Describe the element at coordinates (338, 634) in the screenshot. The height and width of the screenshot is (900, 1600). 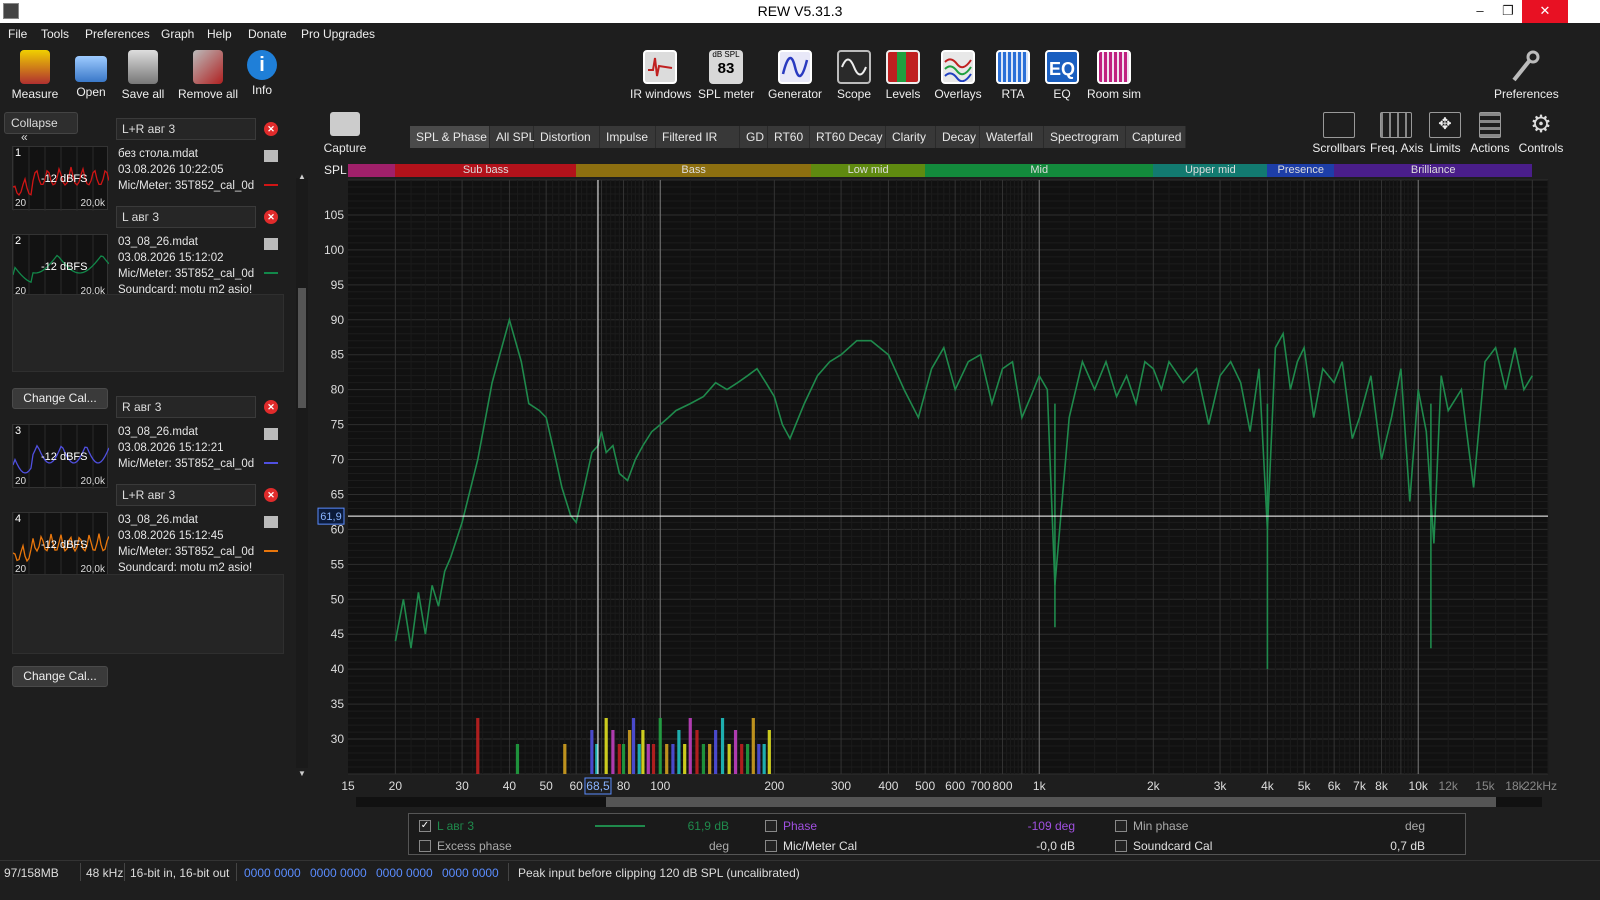
I see `y-tick-label: 45` at that location.